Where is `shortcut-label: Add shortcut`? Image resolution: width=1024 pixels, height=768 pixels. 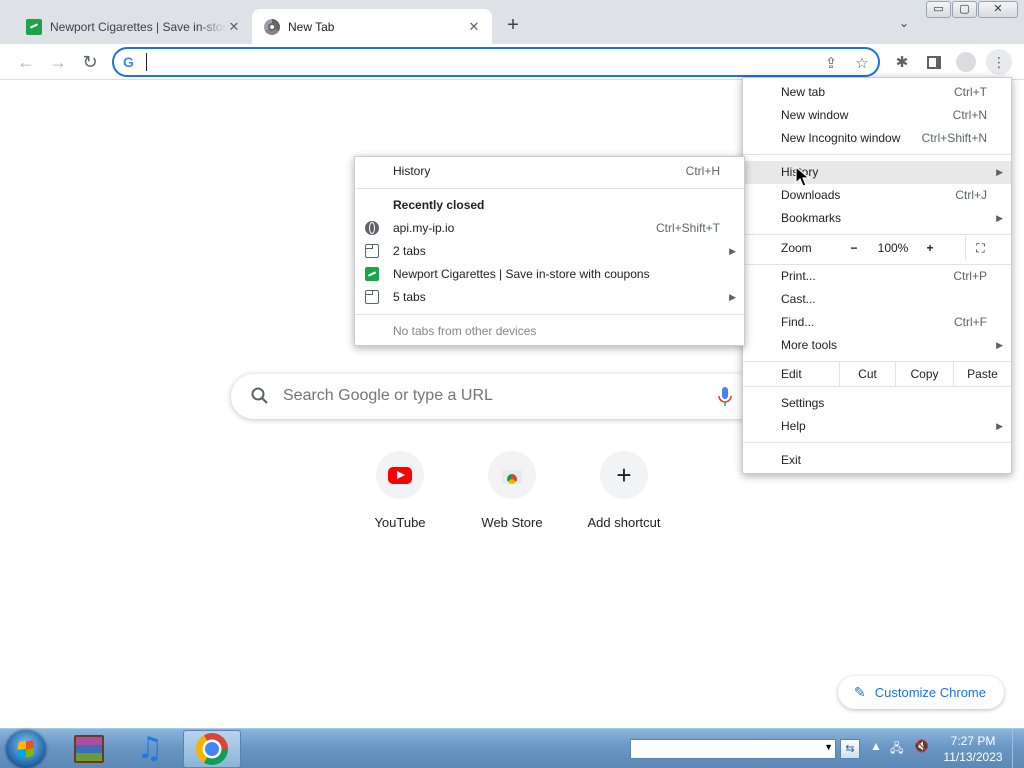
shortcut-label: Add shortcut is located at coordinates (624, 522).